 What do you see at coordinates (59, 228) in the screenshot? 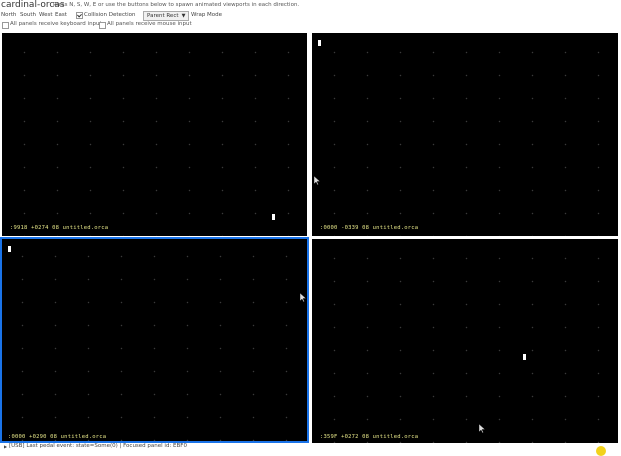
I see `viewport-status: :9918 +0274 08 untitled.orca` at bounding box center [59, 228].